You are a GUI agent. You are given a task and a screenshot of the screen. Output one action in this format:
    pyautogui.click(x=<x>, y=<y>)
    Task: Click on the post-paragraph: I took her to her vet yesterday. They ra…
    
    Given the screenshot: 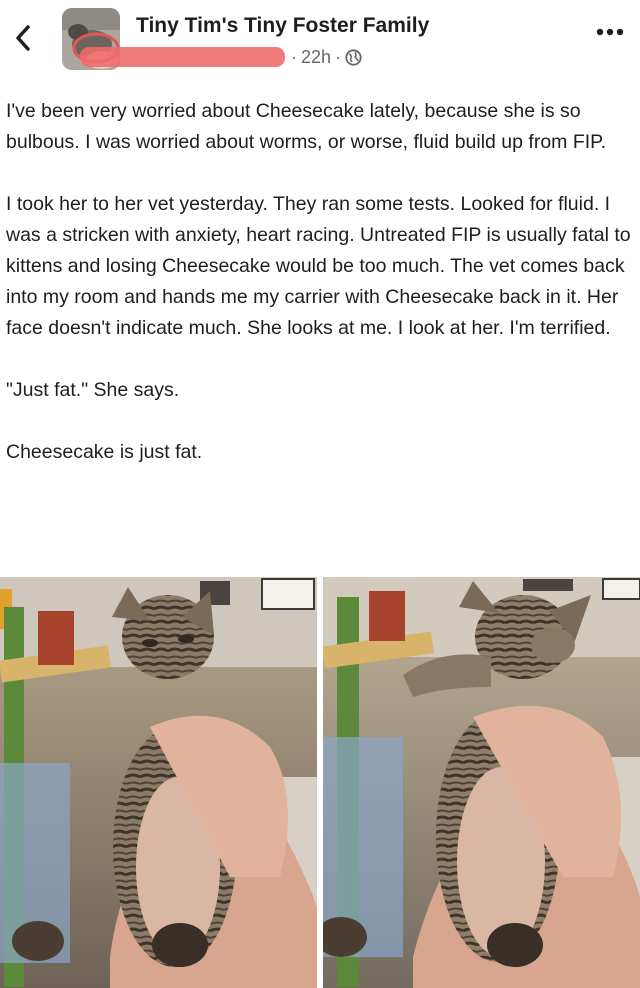 What is the action you would take?
    pyautogui.click(x=318, y=266)
    